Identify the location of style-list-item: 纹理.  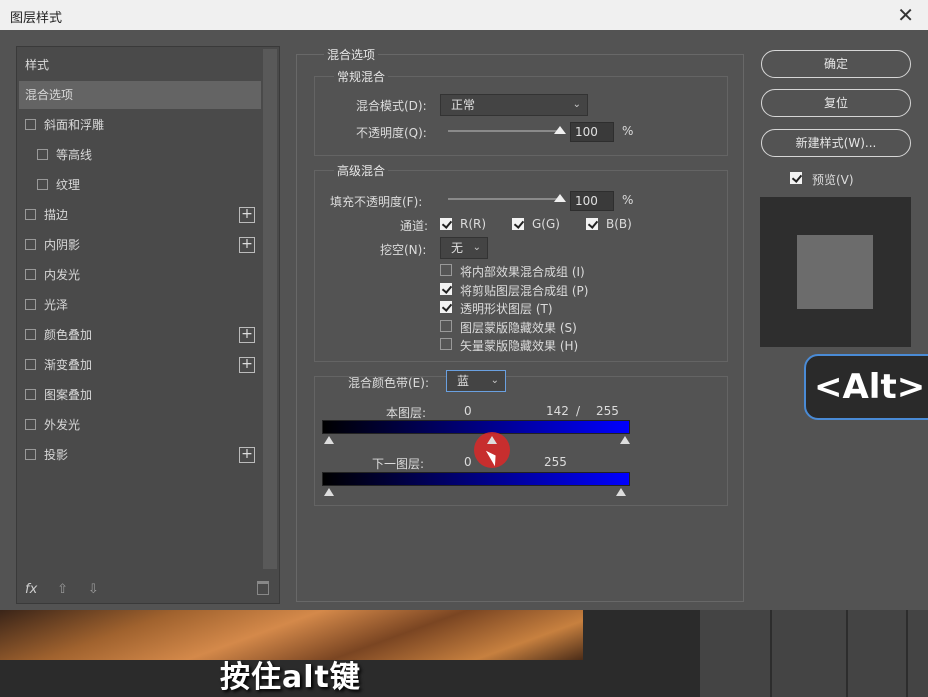
(140, 185).